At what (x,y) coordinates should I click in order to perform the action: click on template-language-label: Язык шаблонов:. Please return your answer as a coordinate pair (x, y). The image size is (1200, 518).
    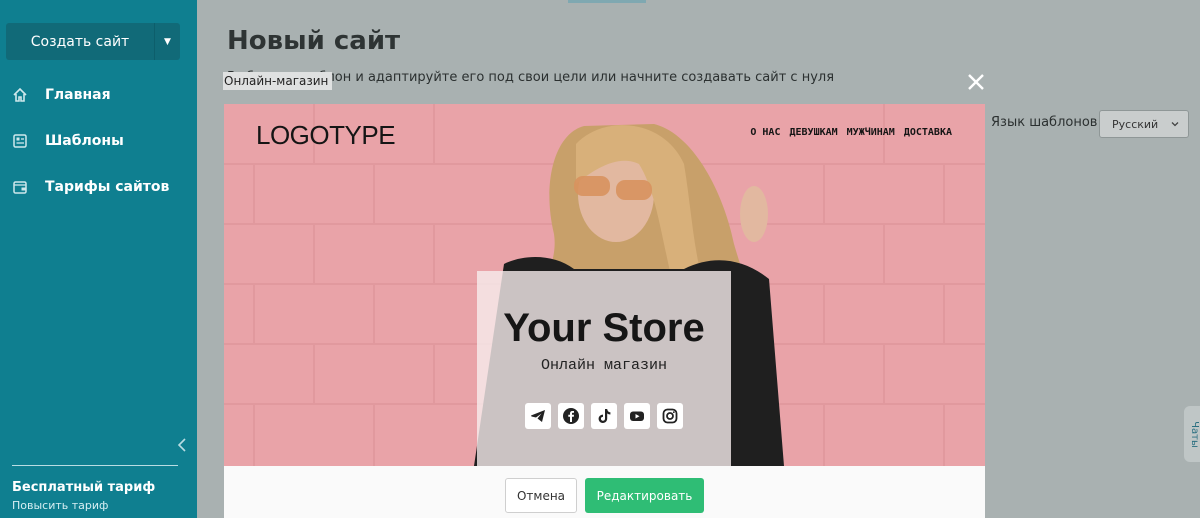
    Looking at the image, I should click on (1046, 122).